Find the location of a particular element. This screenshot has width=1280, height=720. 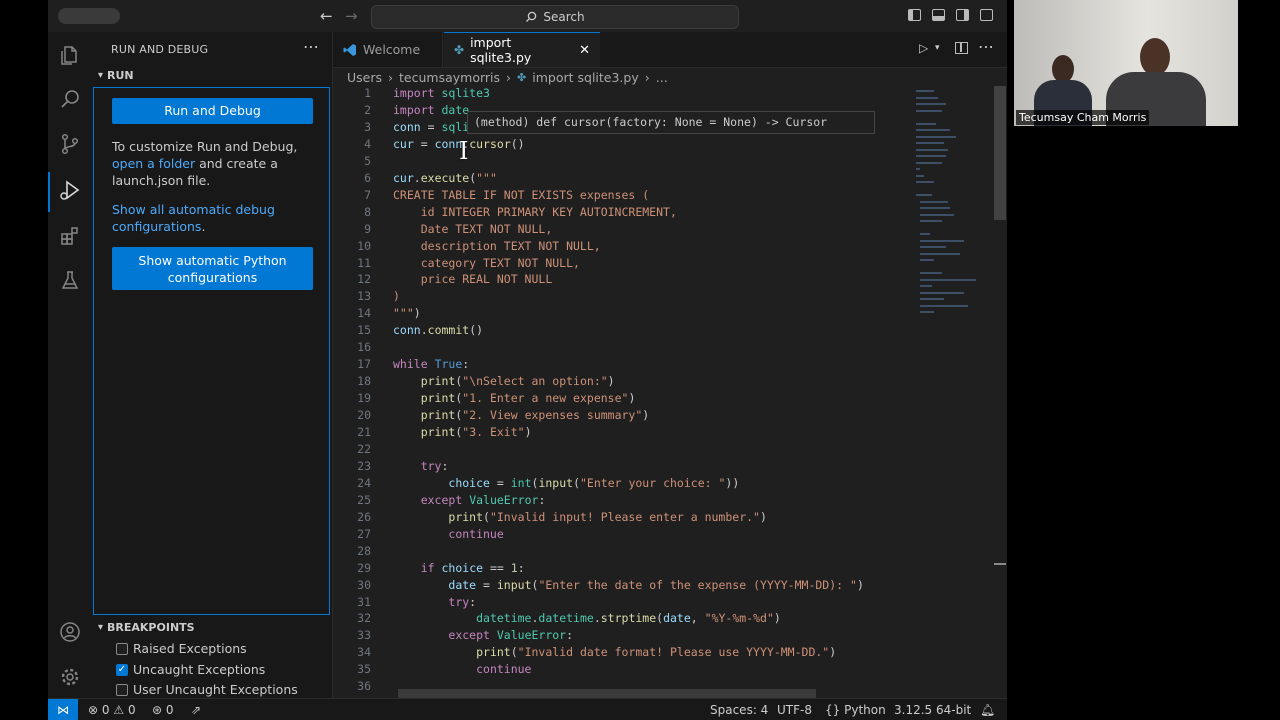

code-line: 7 CREATE TABLE IF NOT EXISTS expenses ( is located at coordinates (623, 196).